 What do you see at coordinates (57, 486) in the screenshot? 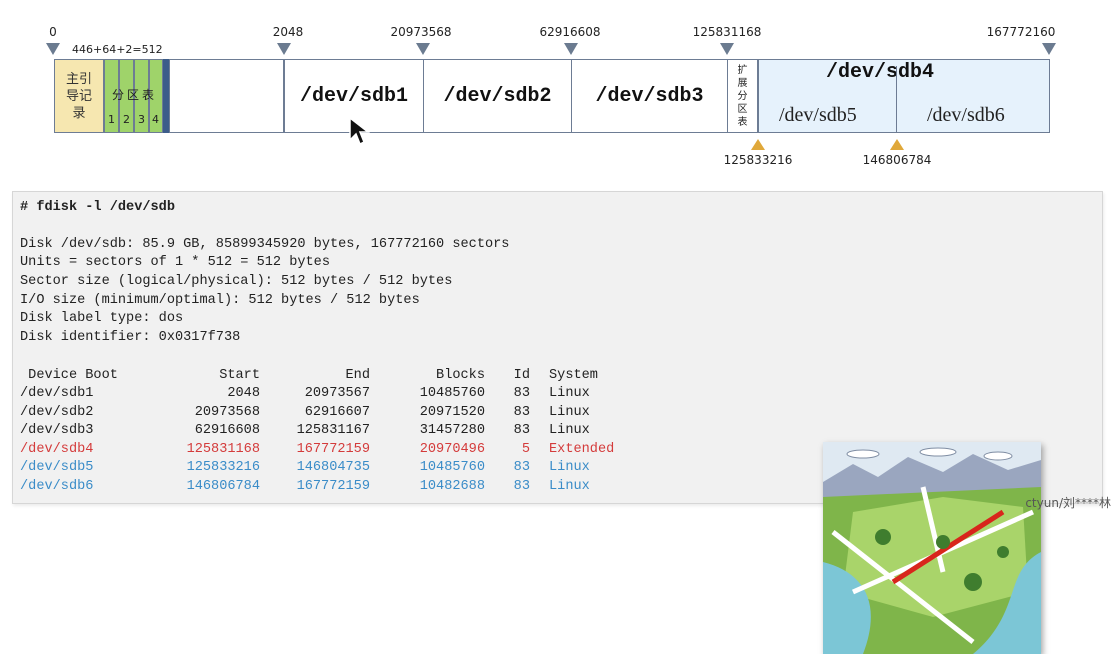
I see `cell-device: /dev/sdb6` at bounding box center [57, 486].